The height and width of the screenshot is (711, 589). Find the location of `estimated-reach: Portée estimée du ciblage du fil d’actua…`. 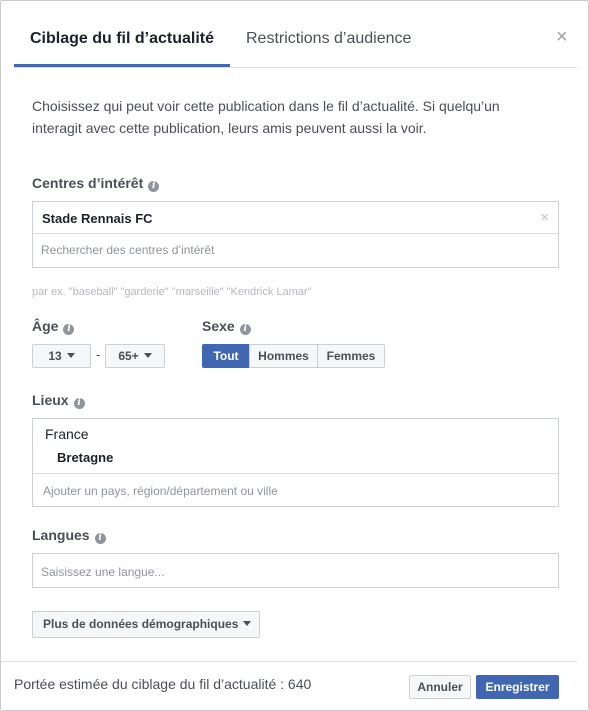

estimated-reach: Portée estimée du ciblage du fil d’actua… is located at coordinates (163, 684).